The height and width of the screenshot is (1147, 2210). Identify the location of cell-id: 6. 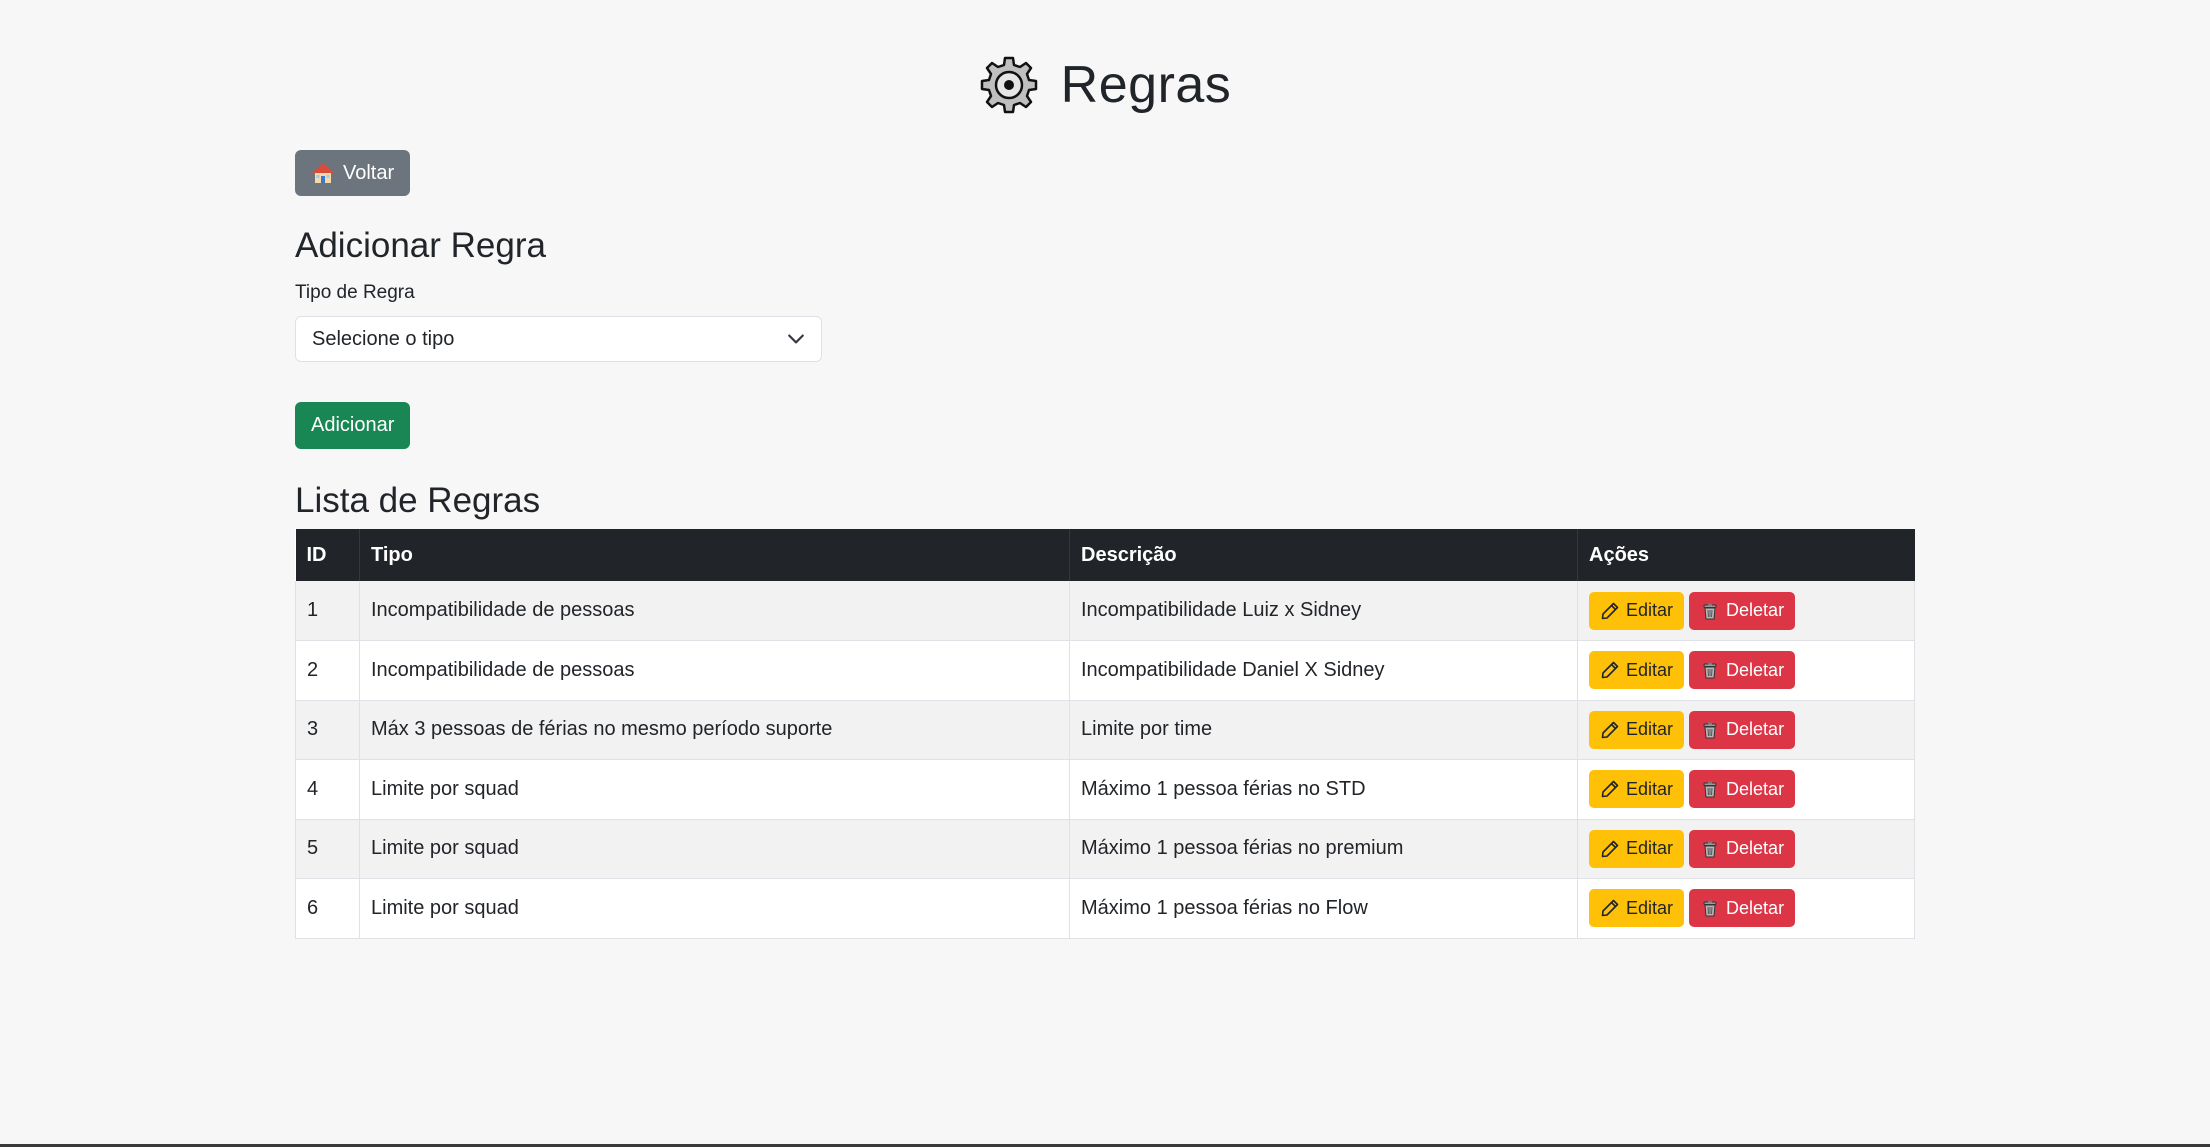
(327, 908).